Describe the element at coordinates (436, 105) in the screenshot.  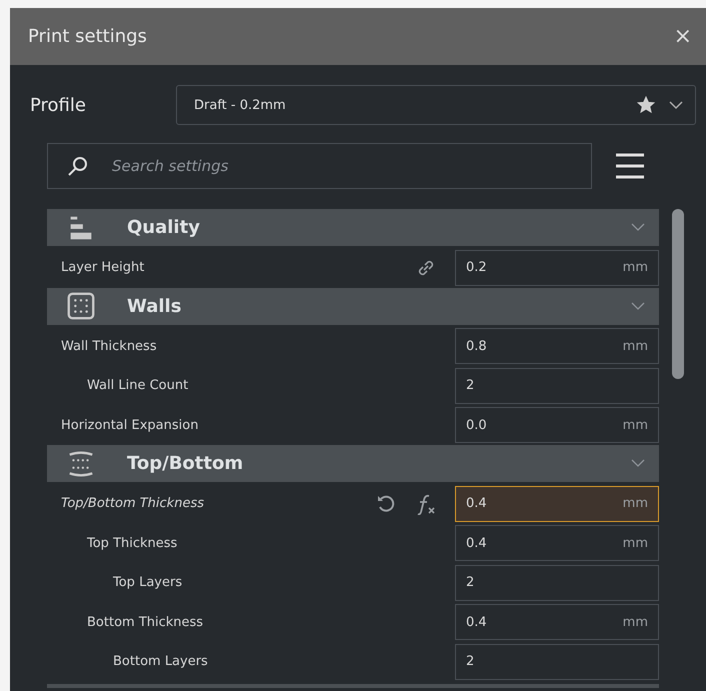
I see `profile-dropdown: Draft - 0.2mm` at that location.